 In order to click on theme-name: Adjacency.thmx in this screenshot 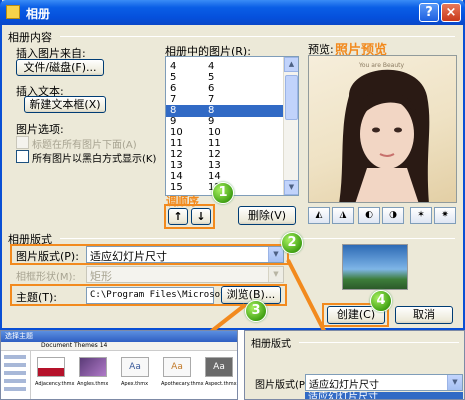, I will do `click(55, 384)`.